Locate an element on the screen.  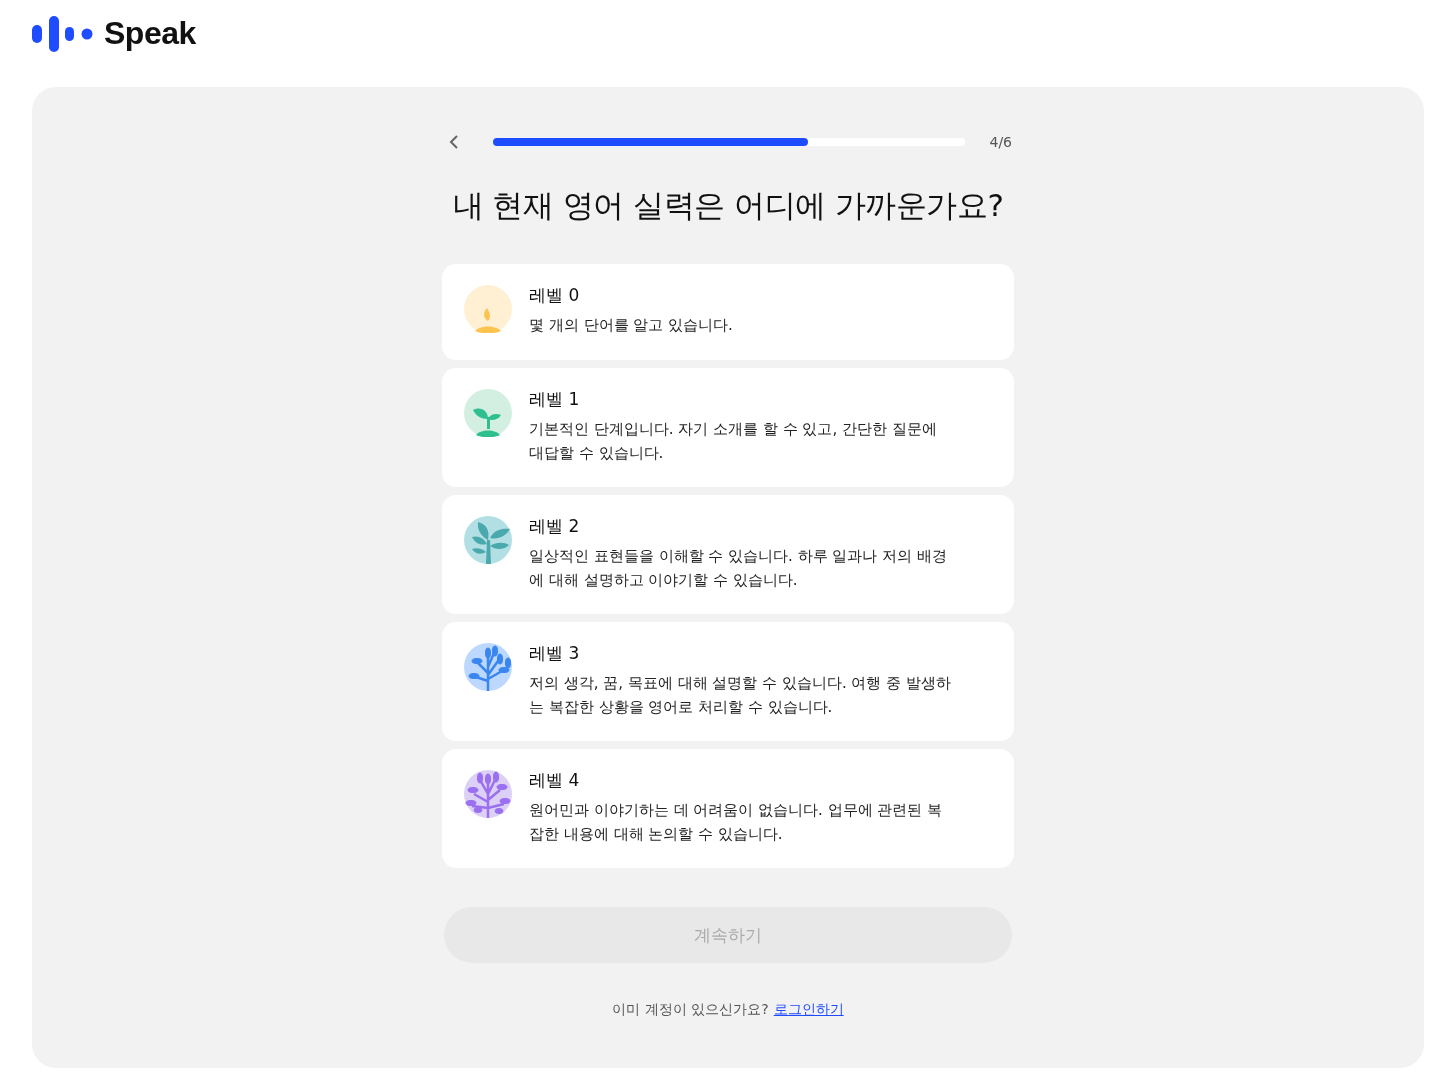
question-title: 내 현재 영어 실력은 어디에 가까운가요? is located at coordinates (728, 205).